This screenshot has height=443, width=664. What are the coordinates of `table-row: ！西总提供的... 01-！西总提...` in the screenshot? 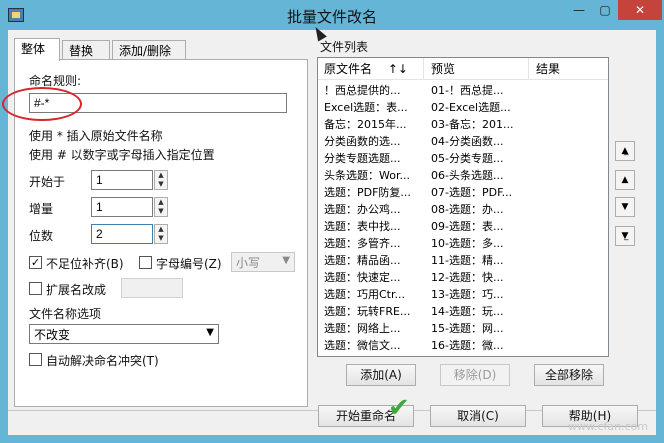 It's located at (463, 90).